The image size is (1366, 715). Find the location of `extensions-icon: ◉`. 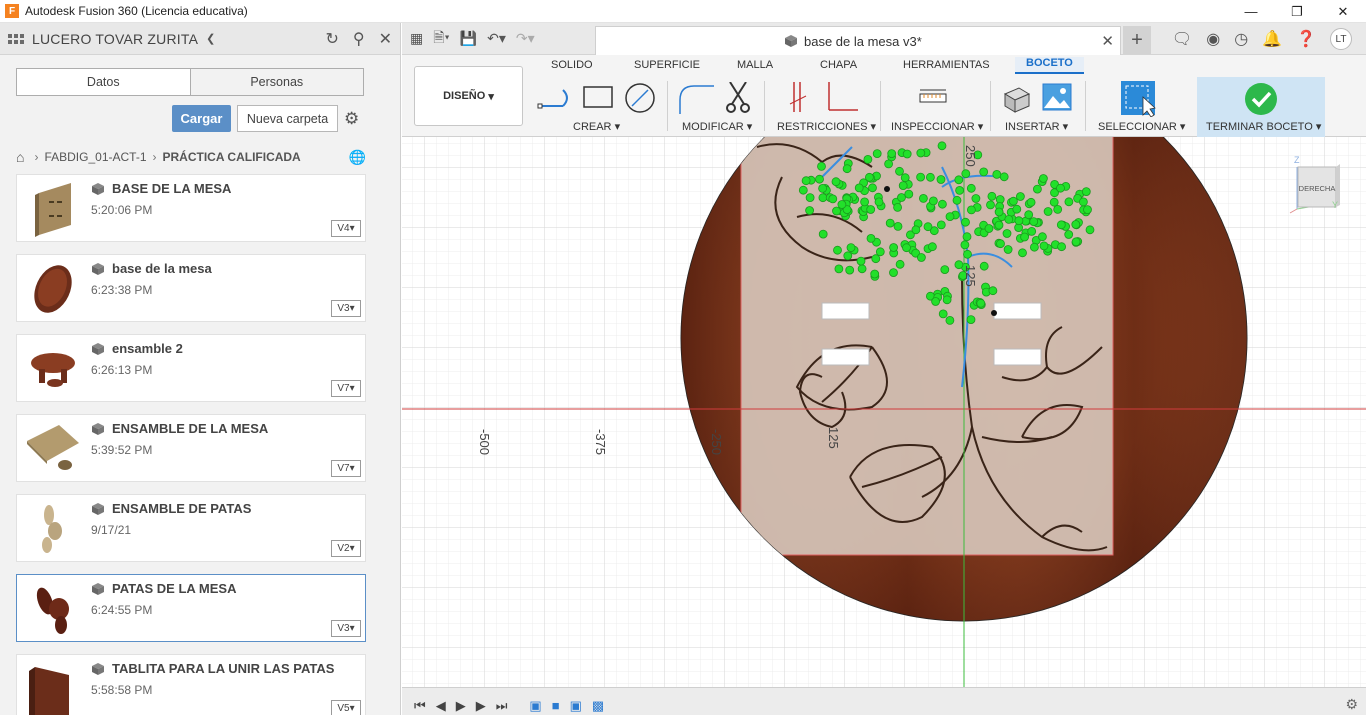

extensions-icon: ◉ is located at coordinates (1213, 39).